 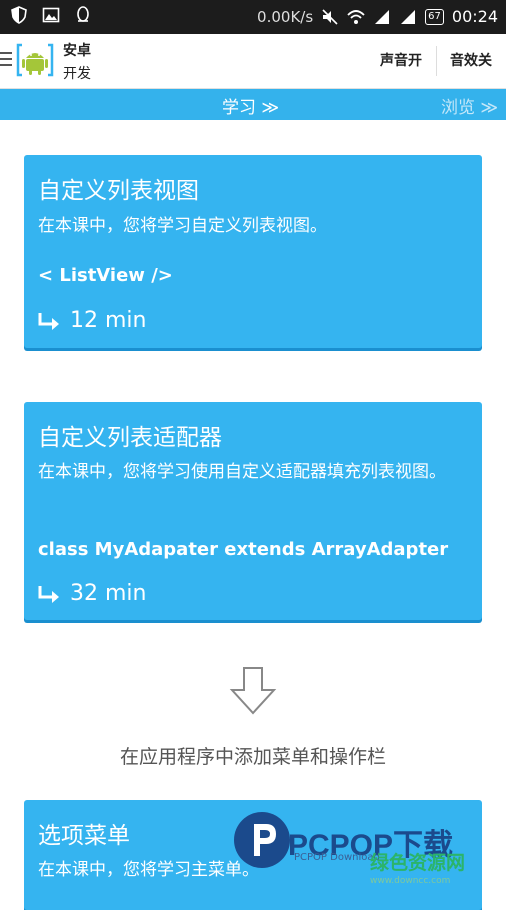 I want to click on tab-browse: 浏览 ≫, so click(x=469, y=105).